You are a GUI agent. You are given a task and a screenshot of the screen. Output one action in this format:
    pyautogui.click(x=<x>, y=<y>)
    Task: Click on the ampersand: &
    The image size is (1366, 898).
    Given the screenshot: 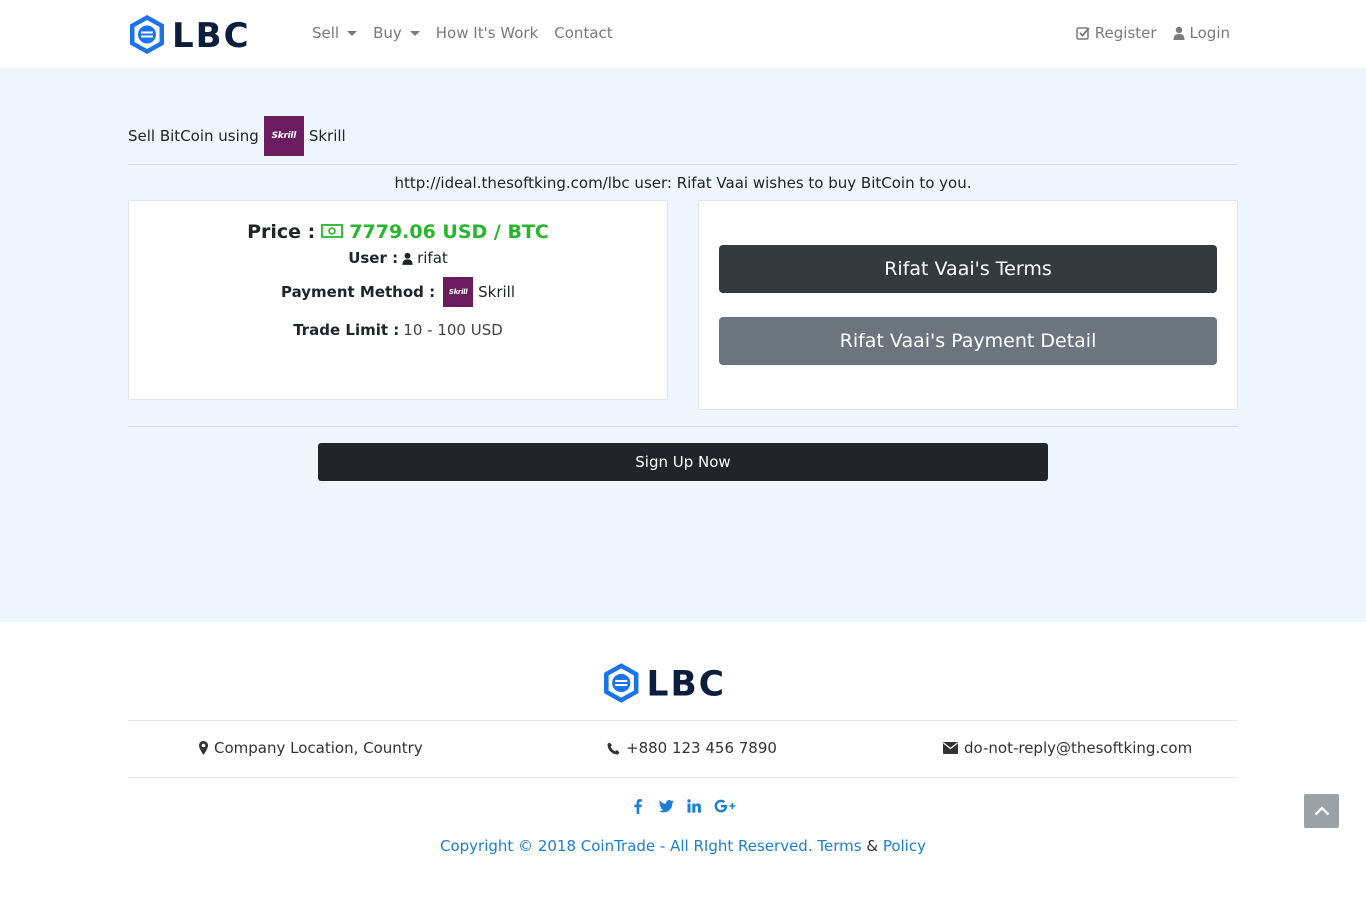 What is the action you would take?
    pyautogui.click(x=872, y=846)
    